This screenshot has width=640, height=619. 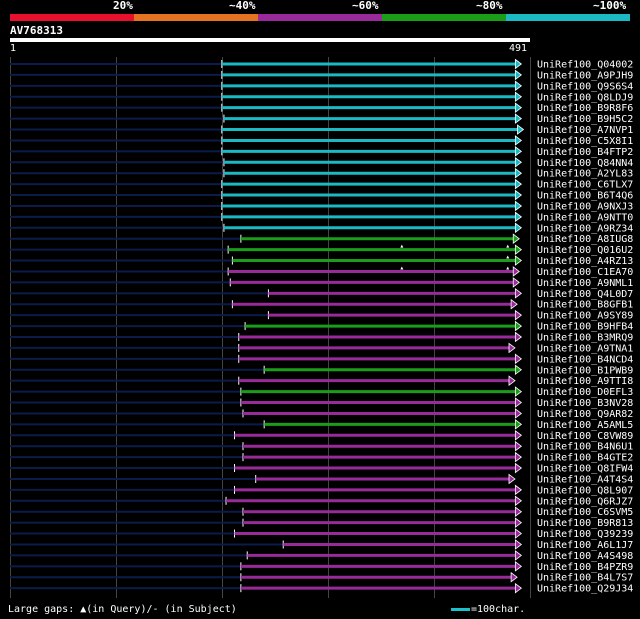 What do you see at coordinates (321, 523) in the screenshot?
I see `hit-row: UniRef100_B9R813` at bounding box center [321, 523].